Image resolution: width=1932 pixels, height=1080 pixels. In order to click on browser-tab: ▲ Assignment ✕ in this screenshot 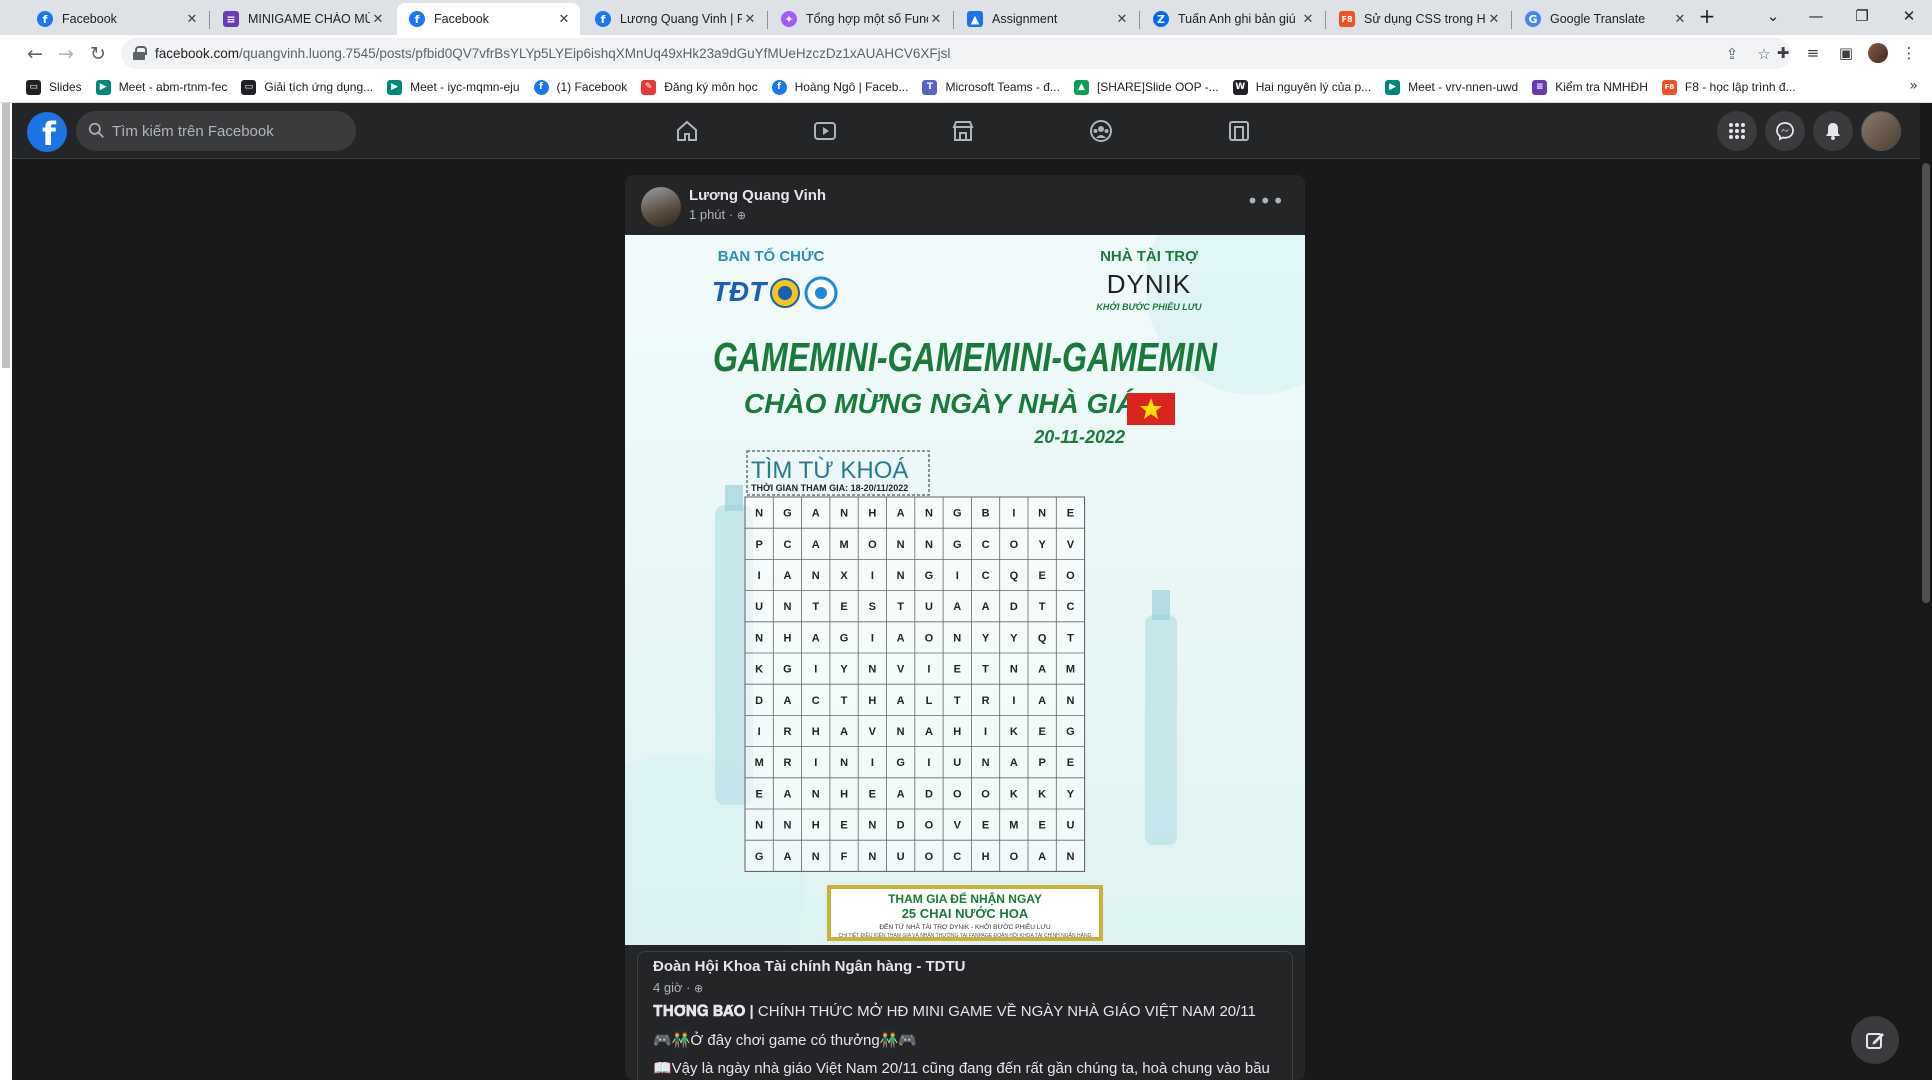, I will do `click(1046, 19)`.